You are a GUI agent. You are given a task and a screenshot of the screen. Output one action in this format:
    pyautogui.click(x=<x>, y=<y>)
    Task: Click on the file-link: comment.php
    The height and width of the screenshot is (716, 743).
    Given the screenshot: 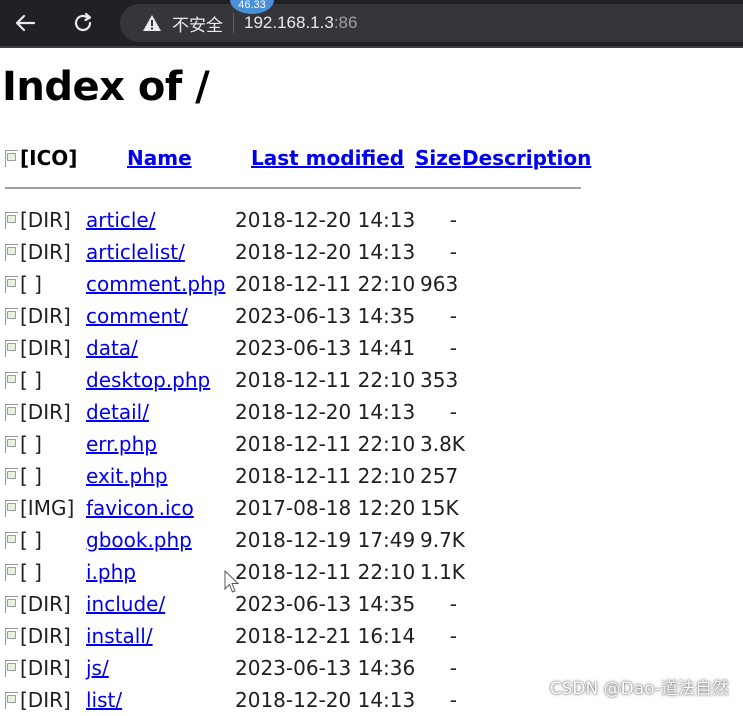 What is the action you would take?
    pyautogui.click(x=155, y=284)
    